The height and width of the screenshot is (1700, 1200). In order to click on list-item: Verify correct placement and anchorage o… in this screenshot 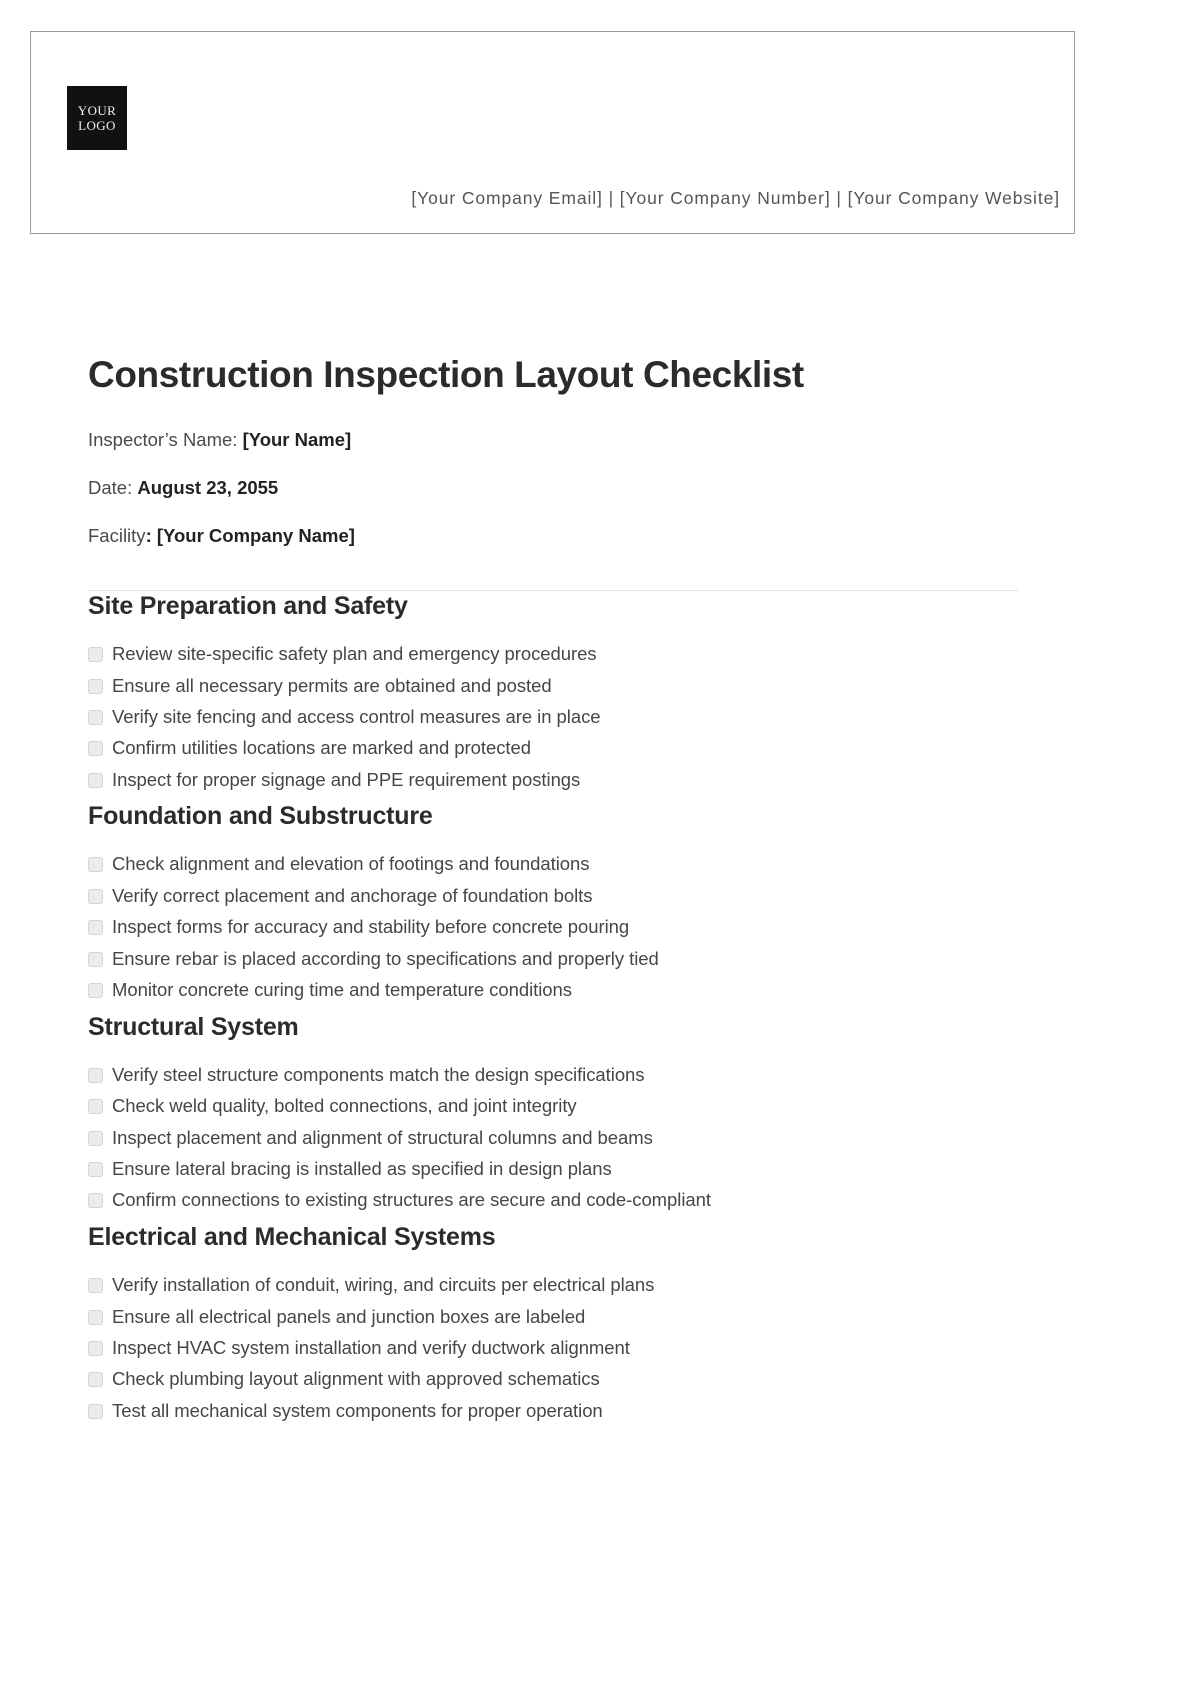, I will do `click(553, 895)`.